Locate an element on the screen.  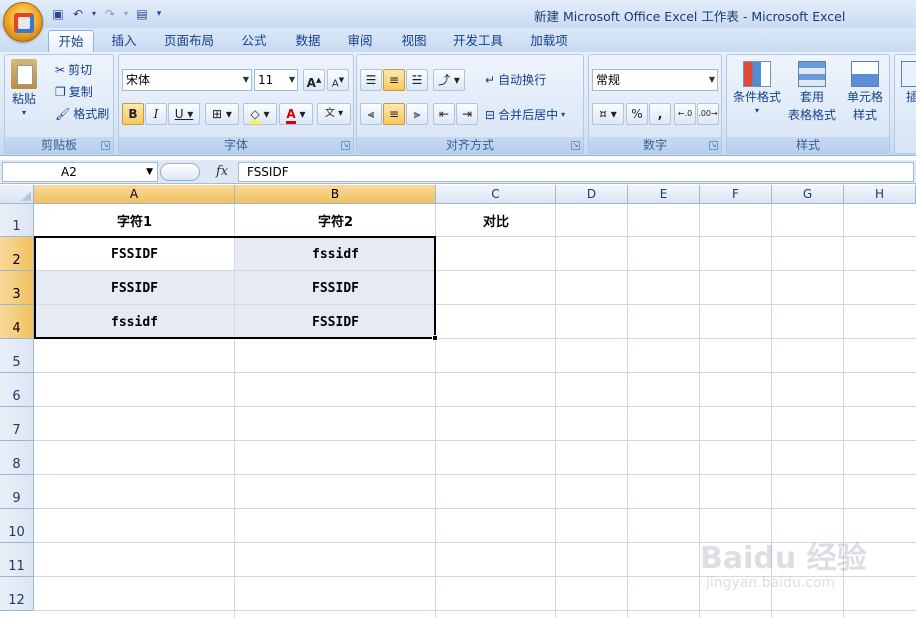
paste-button: 粘贴 ▾ is located at coordinates (24, 88).